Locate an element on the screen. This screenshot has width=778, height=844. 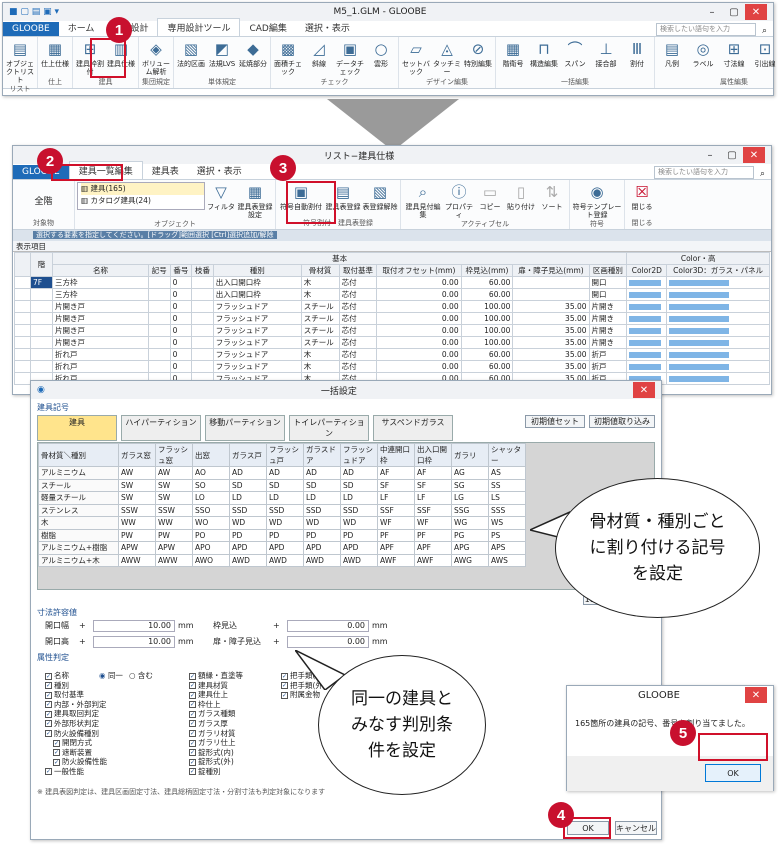
matrix-cell: LS is located at coordinates (507, 498).